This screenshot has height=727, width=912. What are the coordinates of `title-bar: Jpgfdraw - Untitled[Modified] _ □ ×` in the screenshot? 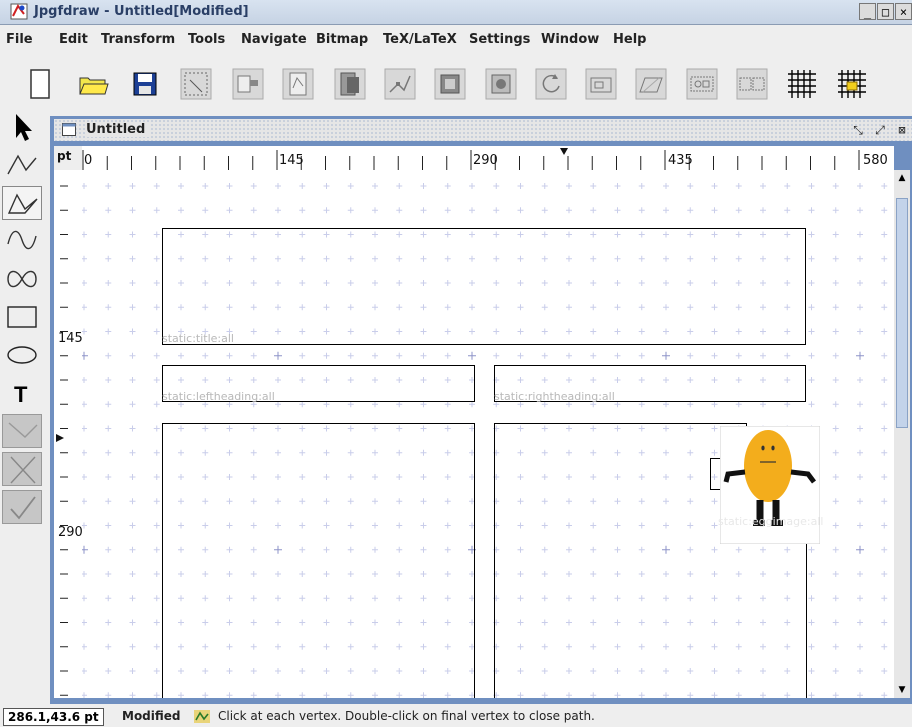 It's located at (456, 12).